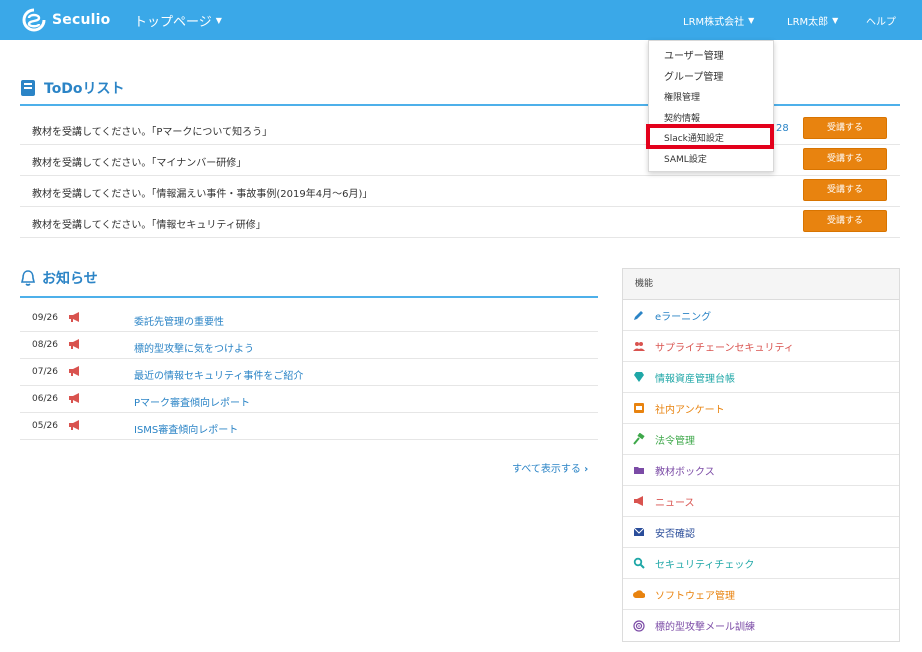  I want to click on news-date: 07/26, so click(45, 372).